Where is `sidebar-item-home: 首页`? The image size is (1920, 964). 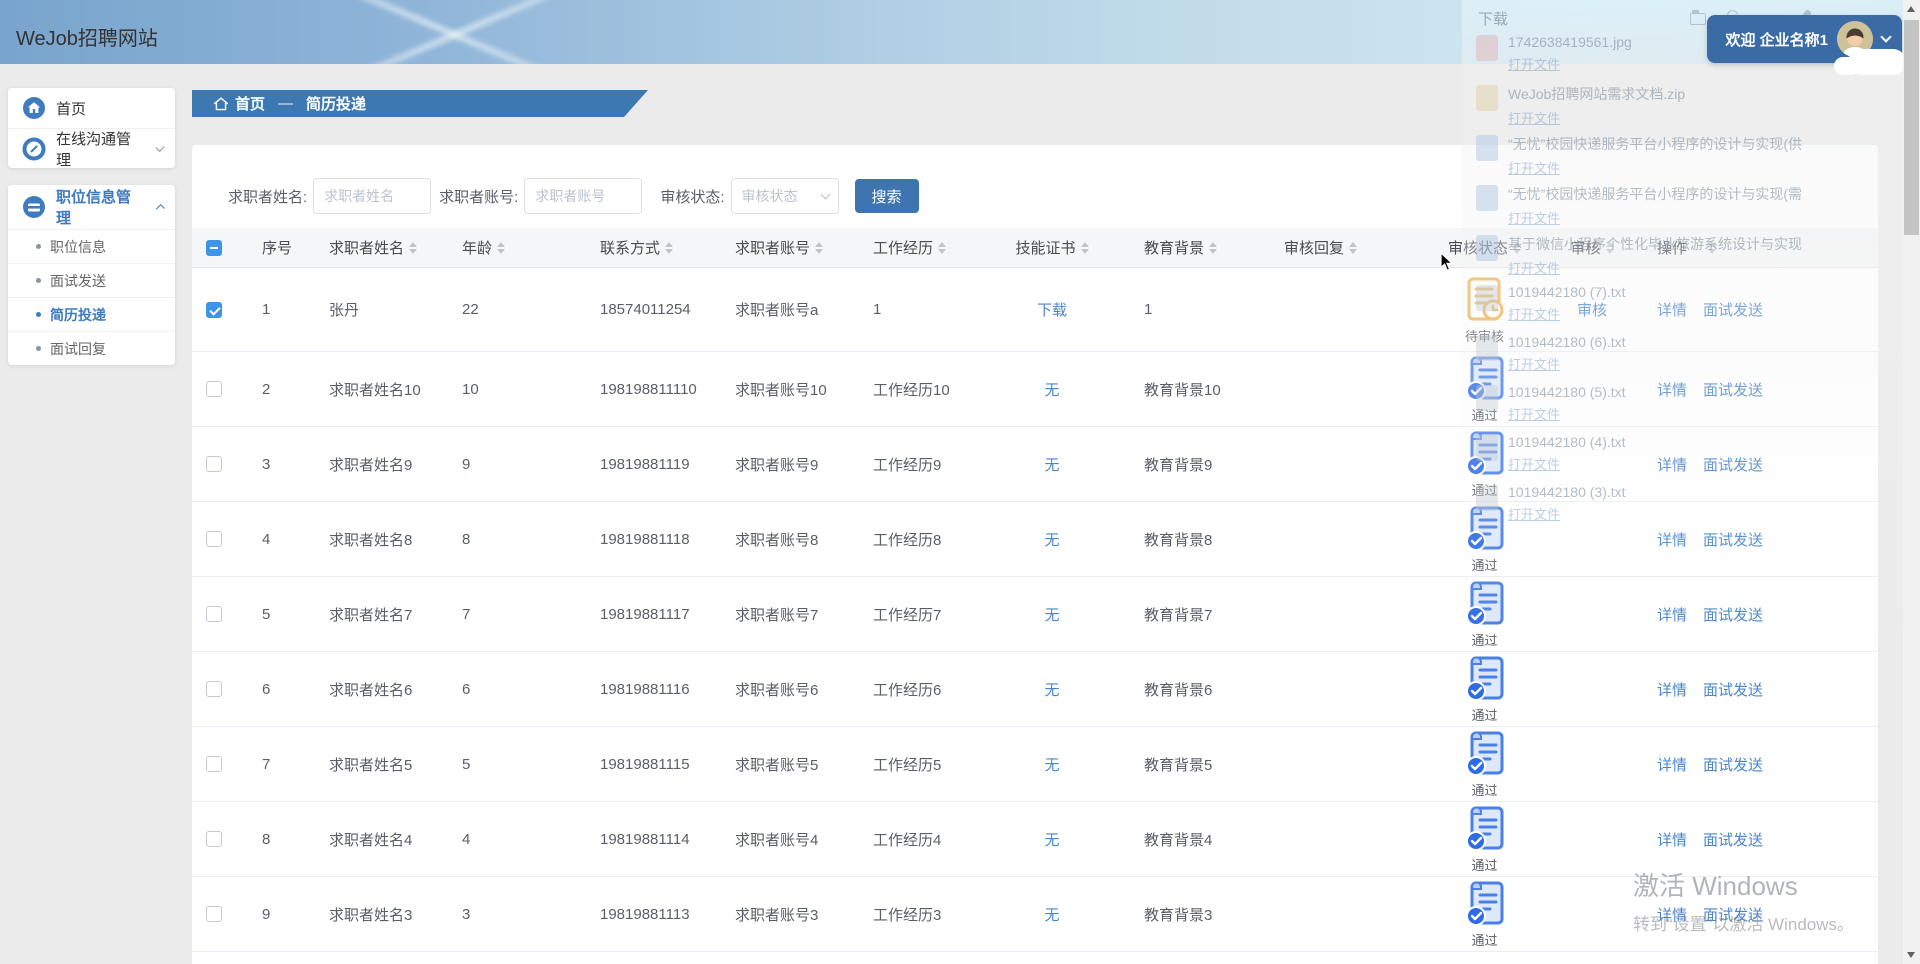
sidebar-item-home: 首页 is located at coordinates (91, 108).